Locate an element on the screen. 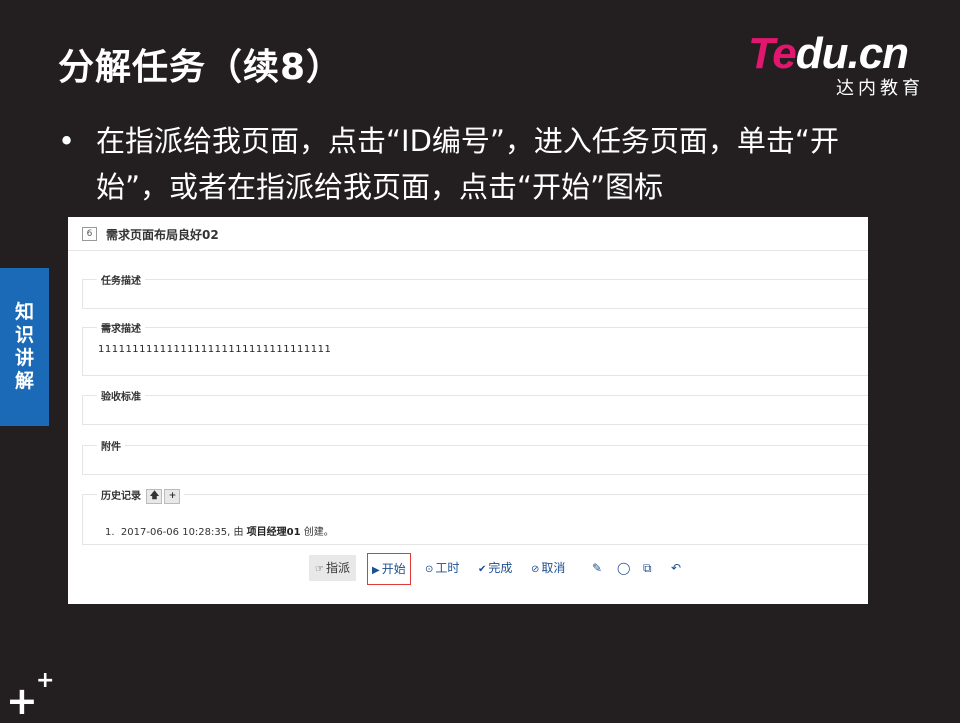 The height and width of the screenshot is (723, 960). slide-title: 分解任务（续8） is located at coordinates (201, 67).